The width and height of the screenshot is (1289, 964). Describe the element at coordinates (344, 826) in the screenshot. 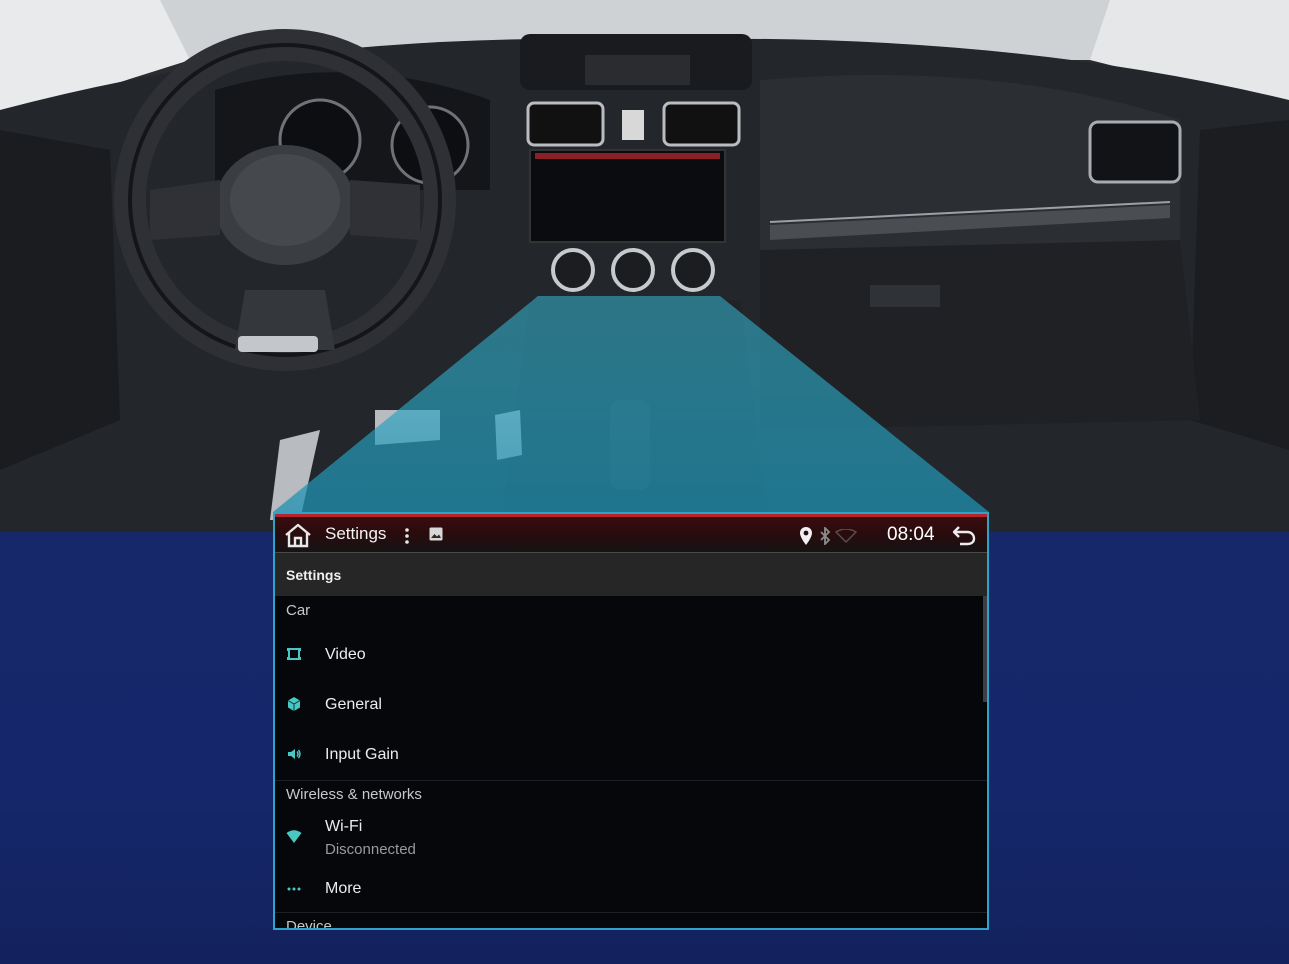

I see `settings-item-label: Wi-Fi` at that location.